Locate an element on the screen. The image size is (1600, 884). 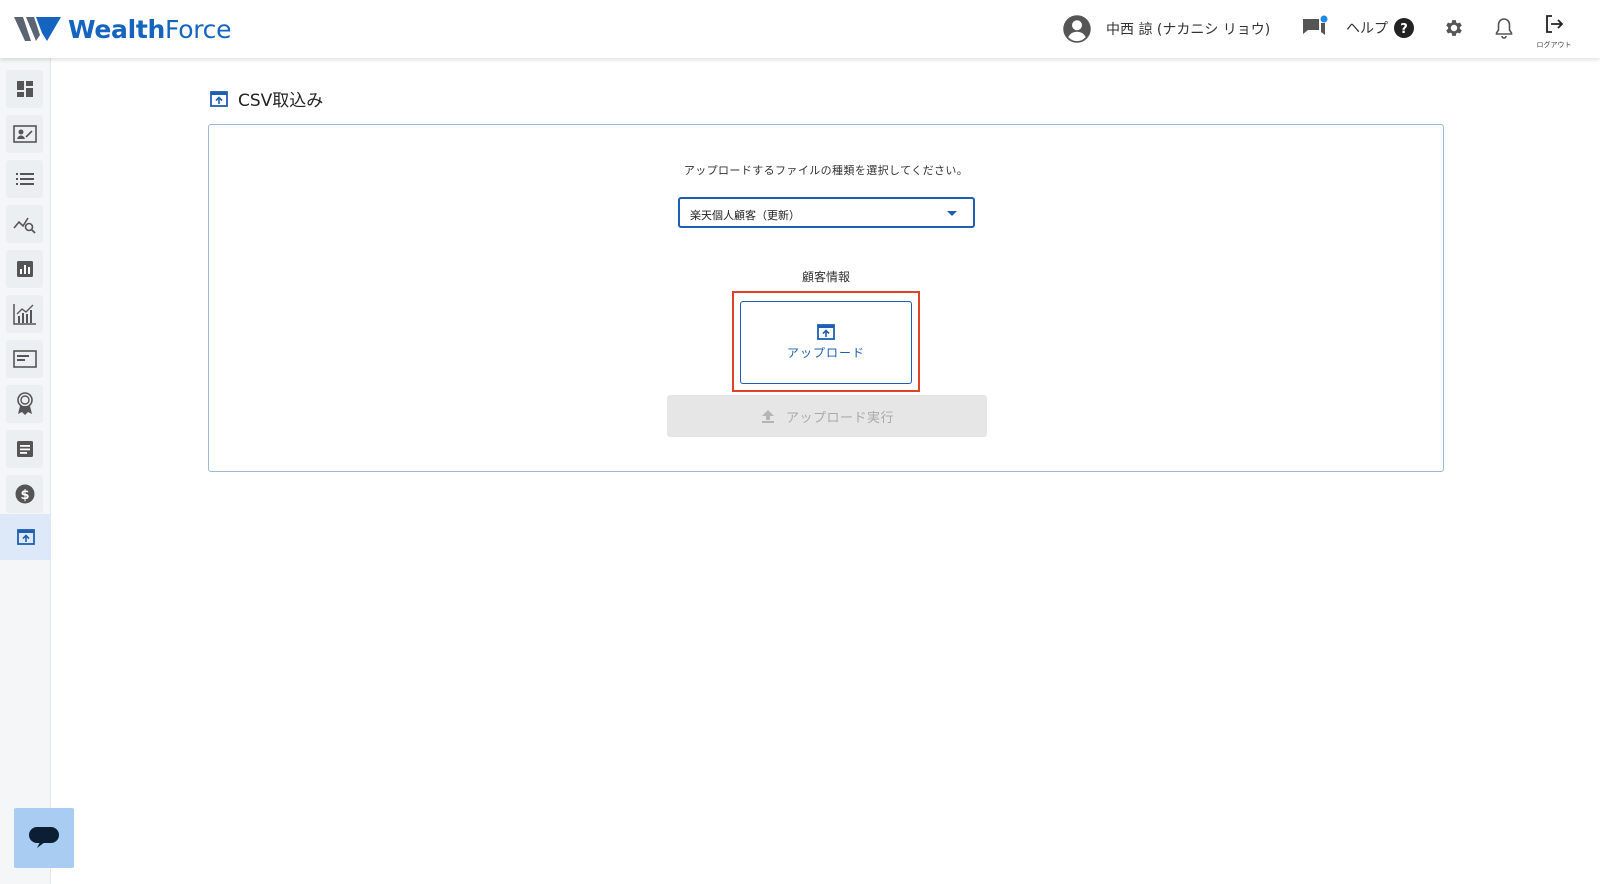
bell-icon is located at coordinates (1504, 28).